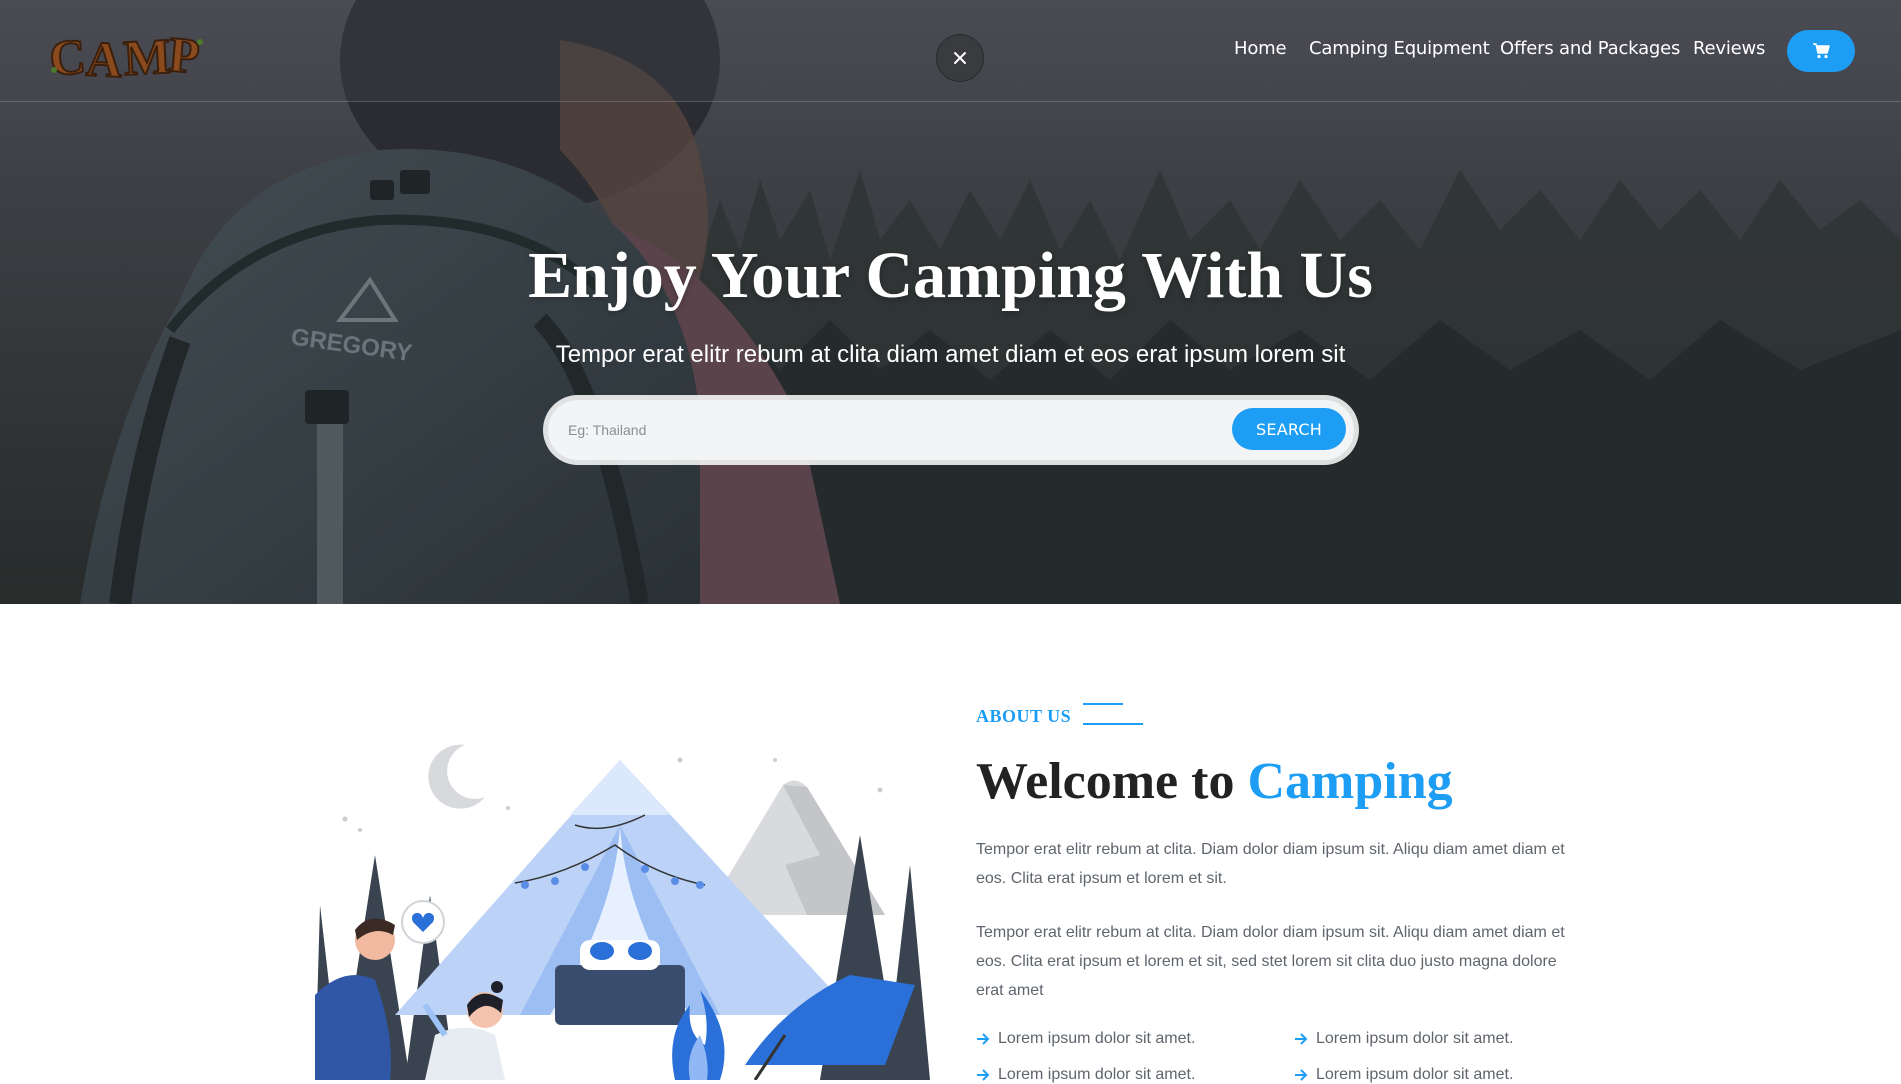  Describe the element at coordinates (1399, 48) in the screenshot. I see `nav-link-camping-equipment: Camping Equipment` at that location.